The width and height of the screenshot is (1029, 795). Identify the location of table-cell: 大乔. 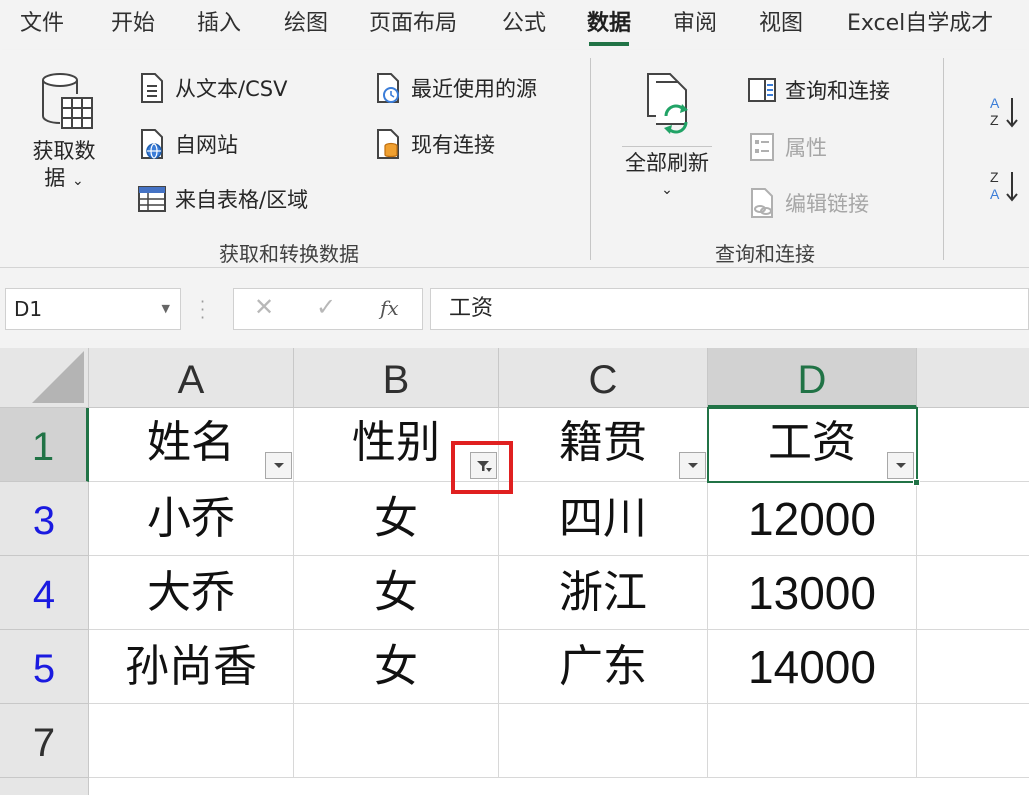
(191, 593).